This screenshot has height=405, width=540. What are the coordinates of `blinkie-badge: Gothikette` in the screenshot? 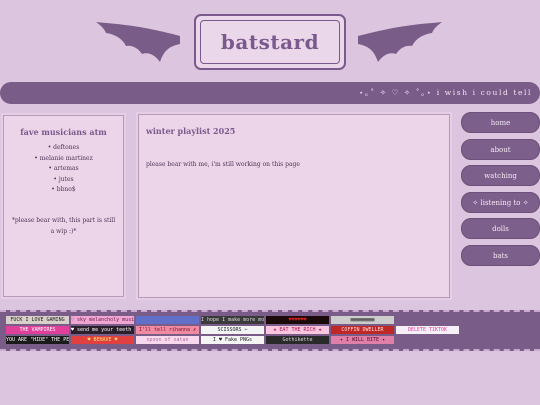 It's located at (297, 340).